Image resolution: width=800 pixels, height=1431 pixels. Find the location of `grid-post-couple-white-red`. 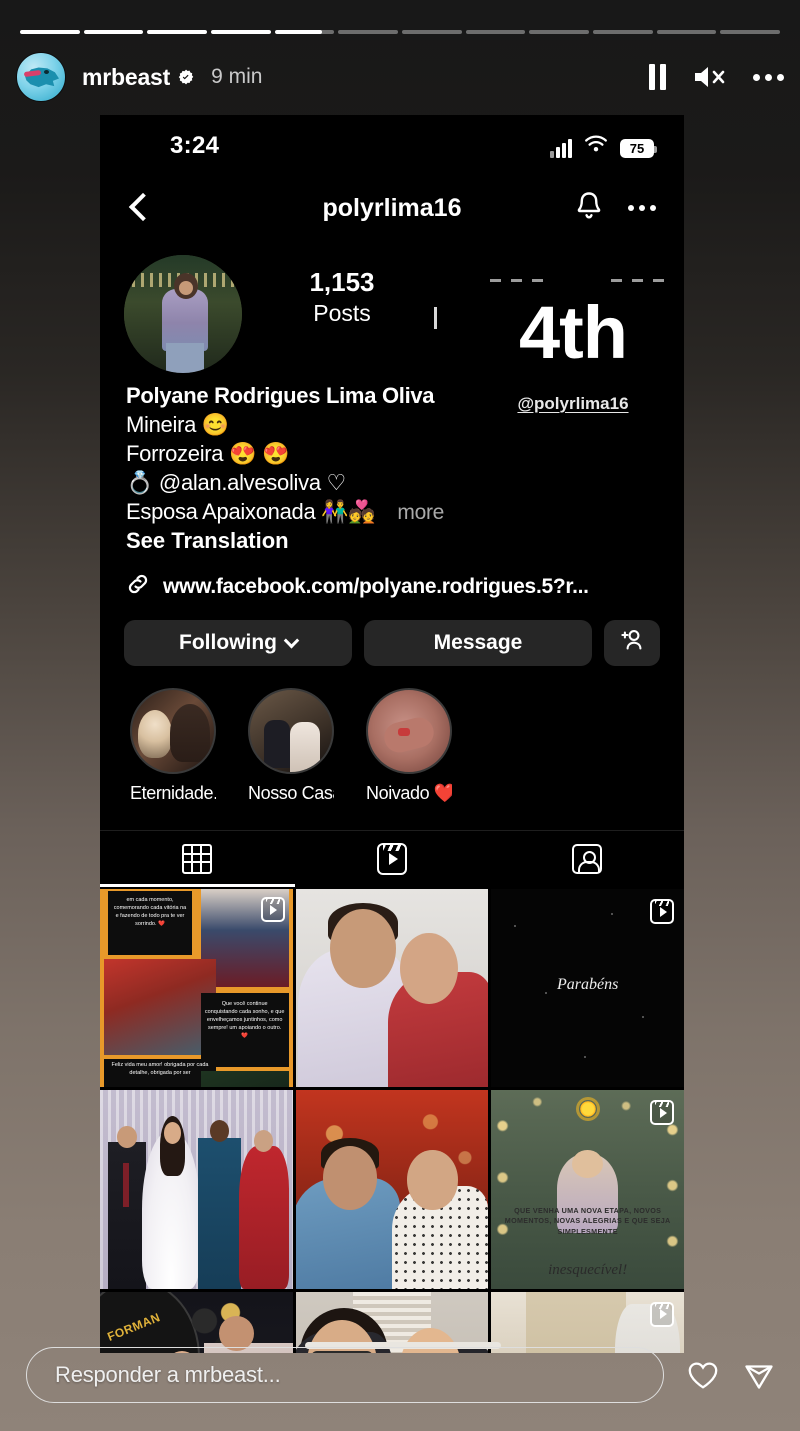

grid-post-couple-white-red is located at coordinates (392, 988).